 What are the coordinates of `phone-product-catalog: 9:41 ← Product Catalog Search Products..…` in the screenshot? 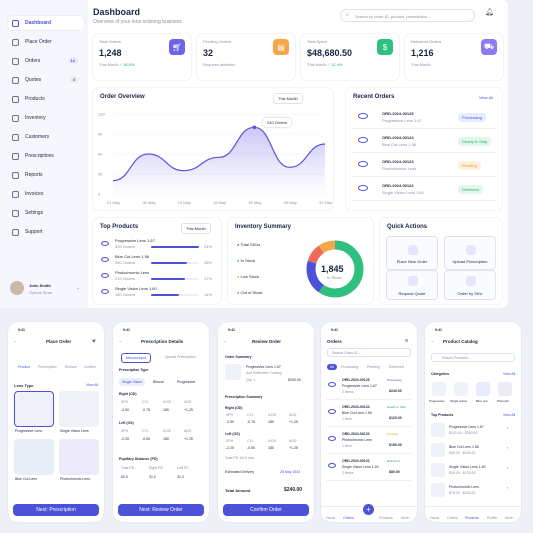 It's located at (473, 422).